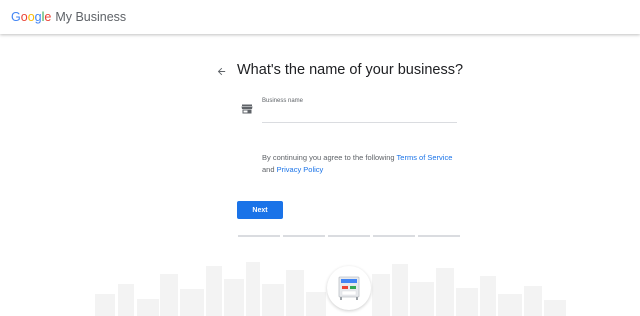 This screenshot has width=640, height=316. What do you see at coordinates (329, 157) in the screenshot?
I see `terms-prefix-text: By continuing you agree to the following` at bounding box center [329, 157].